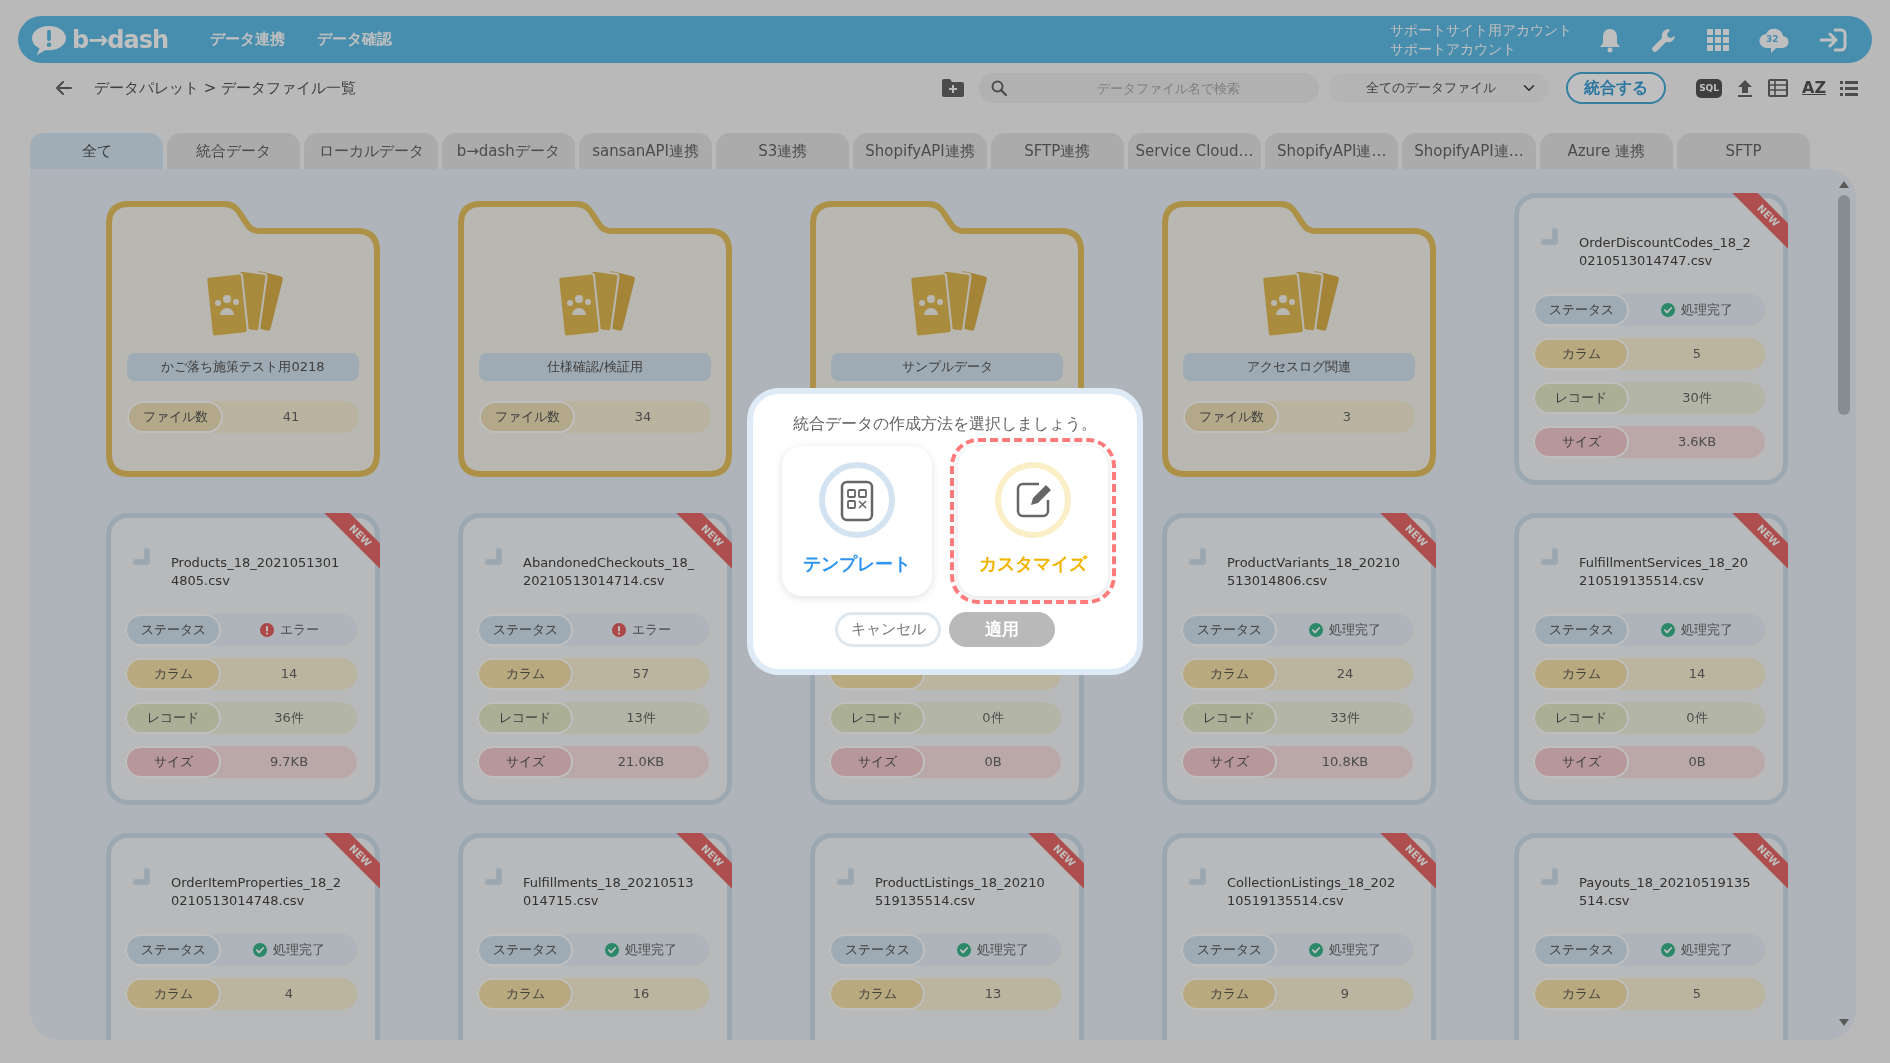 This screenshot has width=1890, height=1063. I want to click on tab: b→dashデータ, so click(508, 151).